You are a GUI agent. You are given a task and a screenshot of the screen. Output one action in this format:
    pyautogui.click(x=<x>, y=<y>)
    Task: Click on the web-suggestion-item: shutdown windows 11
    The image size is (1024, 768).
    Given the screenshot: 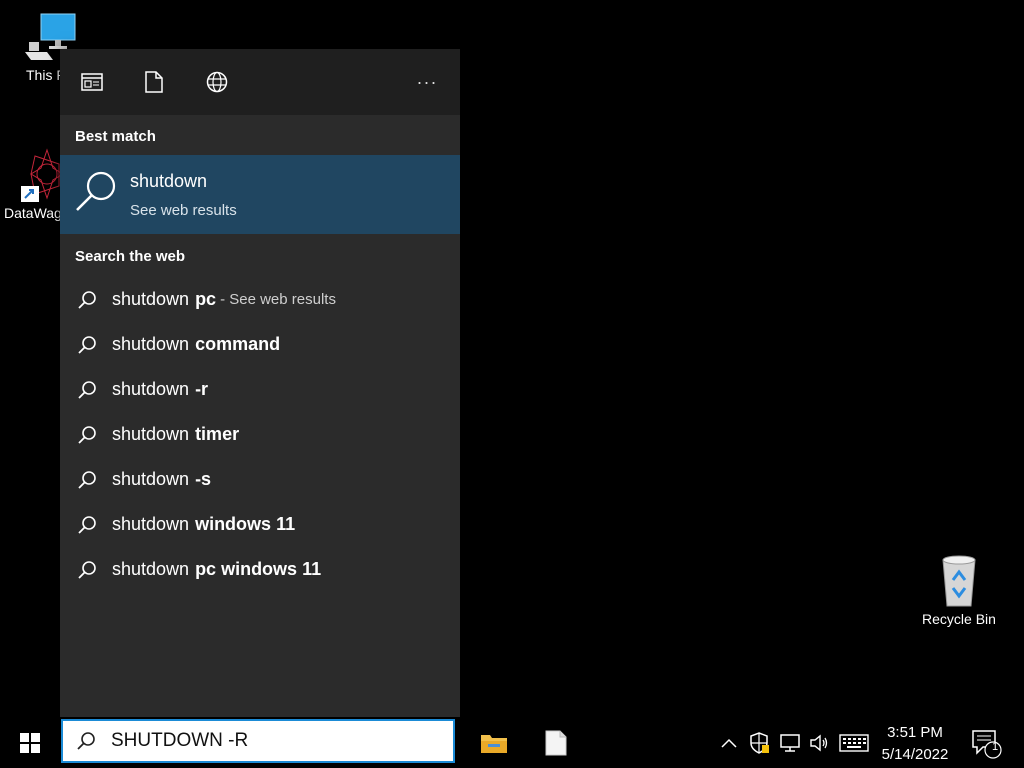 What is the action you would take?
    pyautogui.click(x=260, y=524)
    